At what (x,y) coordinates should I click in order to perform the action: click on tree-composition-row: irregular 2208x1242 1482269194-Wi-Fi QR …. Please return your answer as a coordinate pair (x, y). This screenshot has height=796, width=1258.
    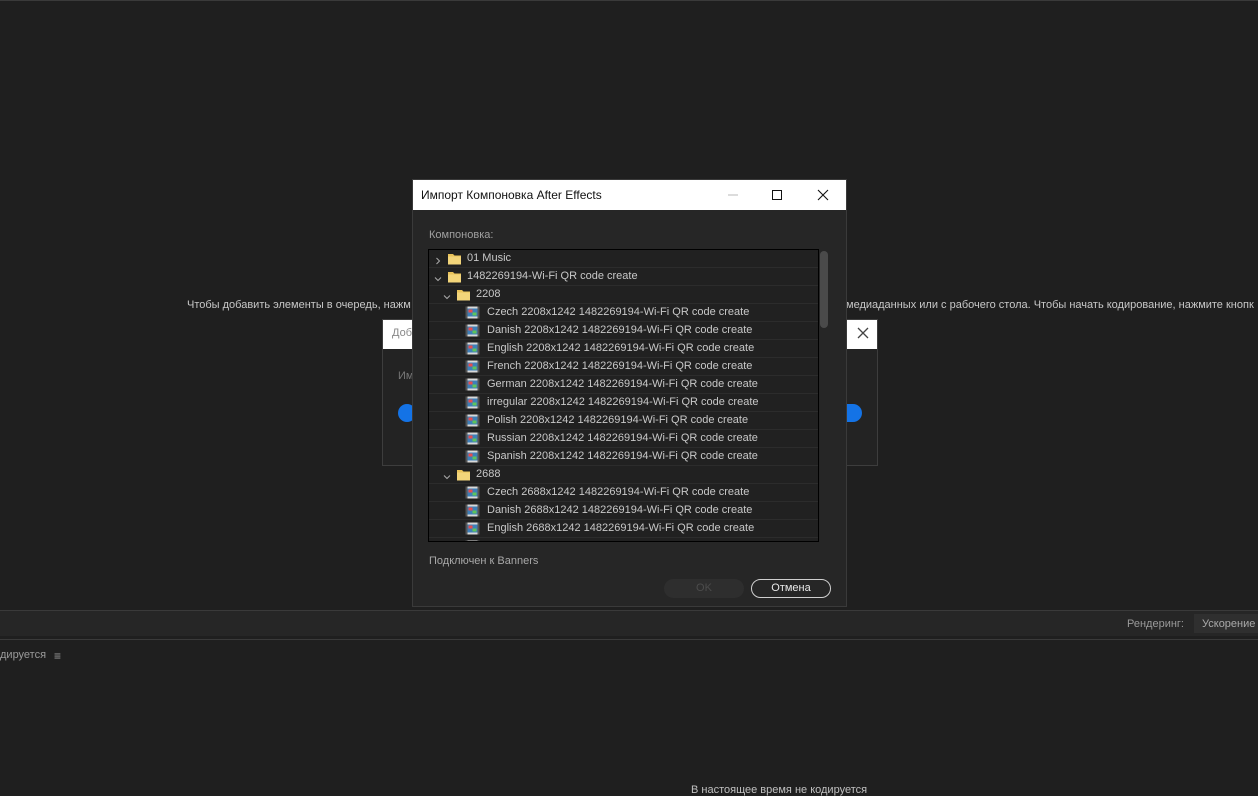
    Looking at the image, I should click on (623, 403).